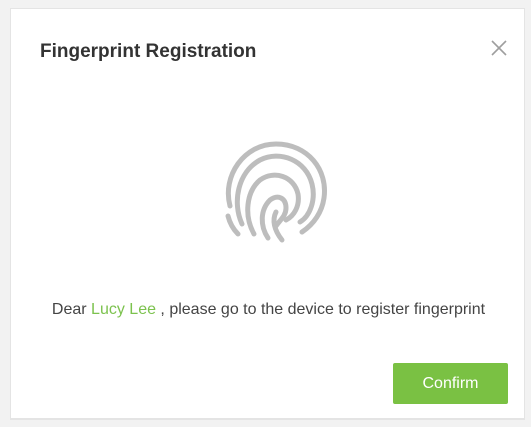 The height and width of the screenshot is (427, 531). Describe the element at coordinates (71, 309) in the screenshot. I see `message-prefix: Dear` at that location.